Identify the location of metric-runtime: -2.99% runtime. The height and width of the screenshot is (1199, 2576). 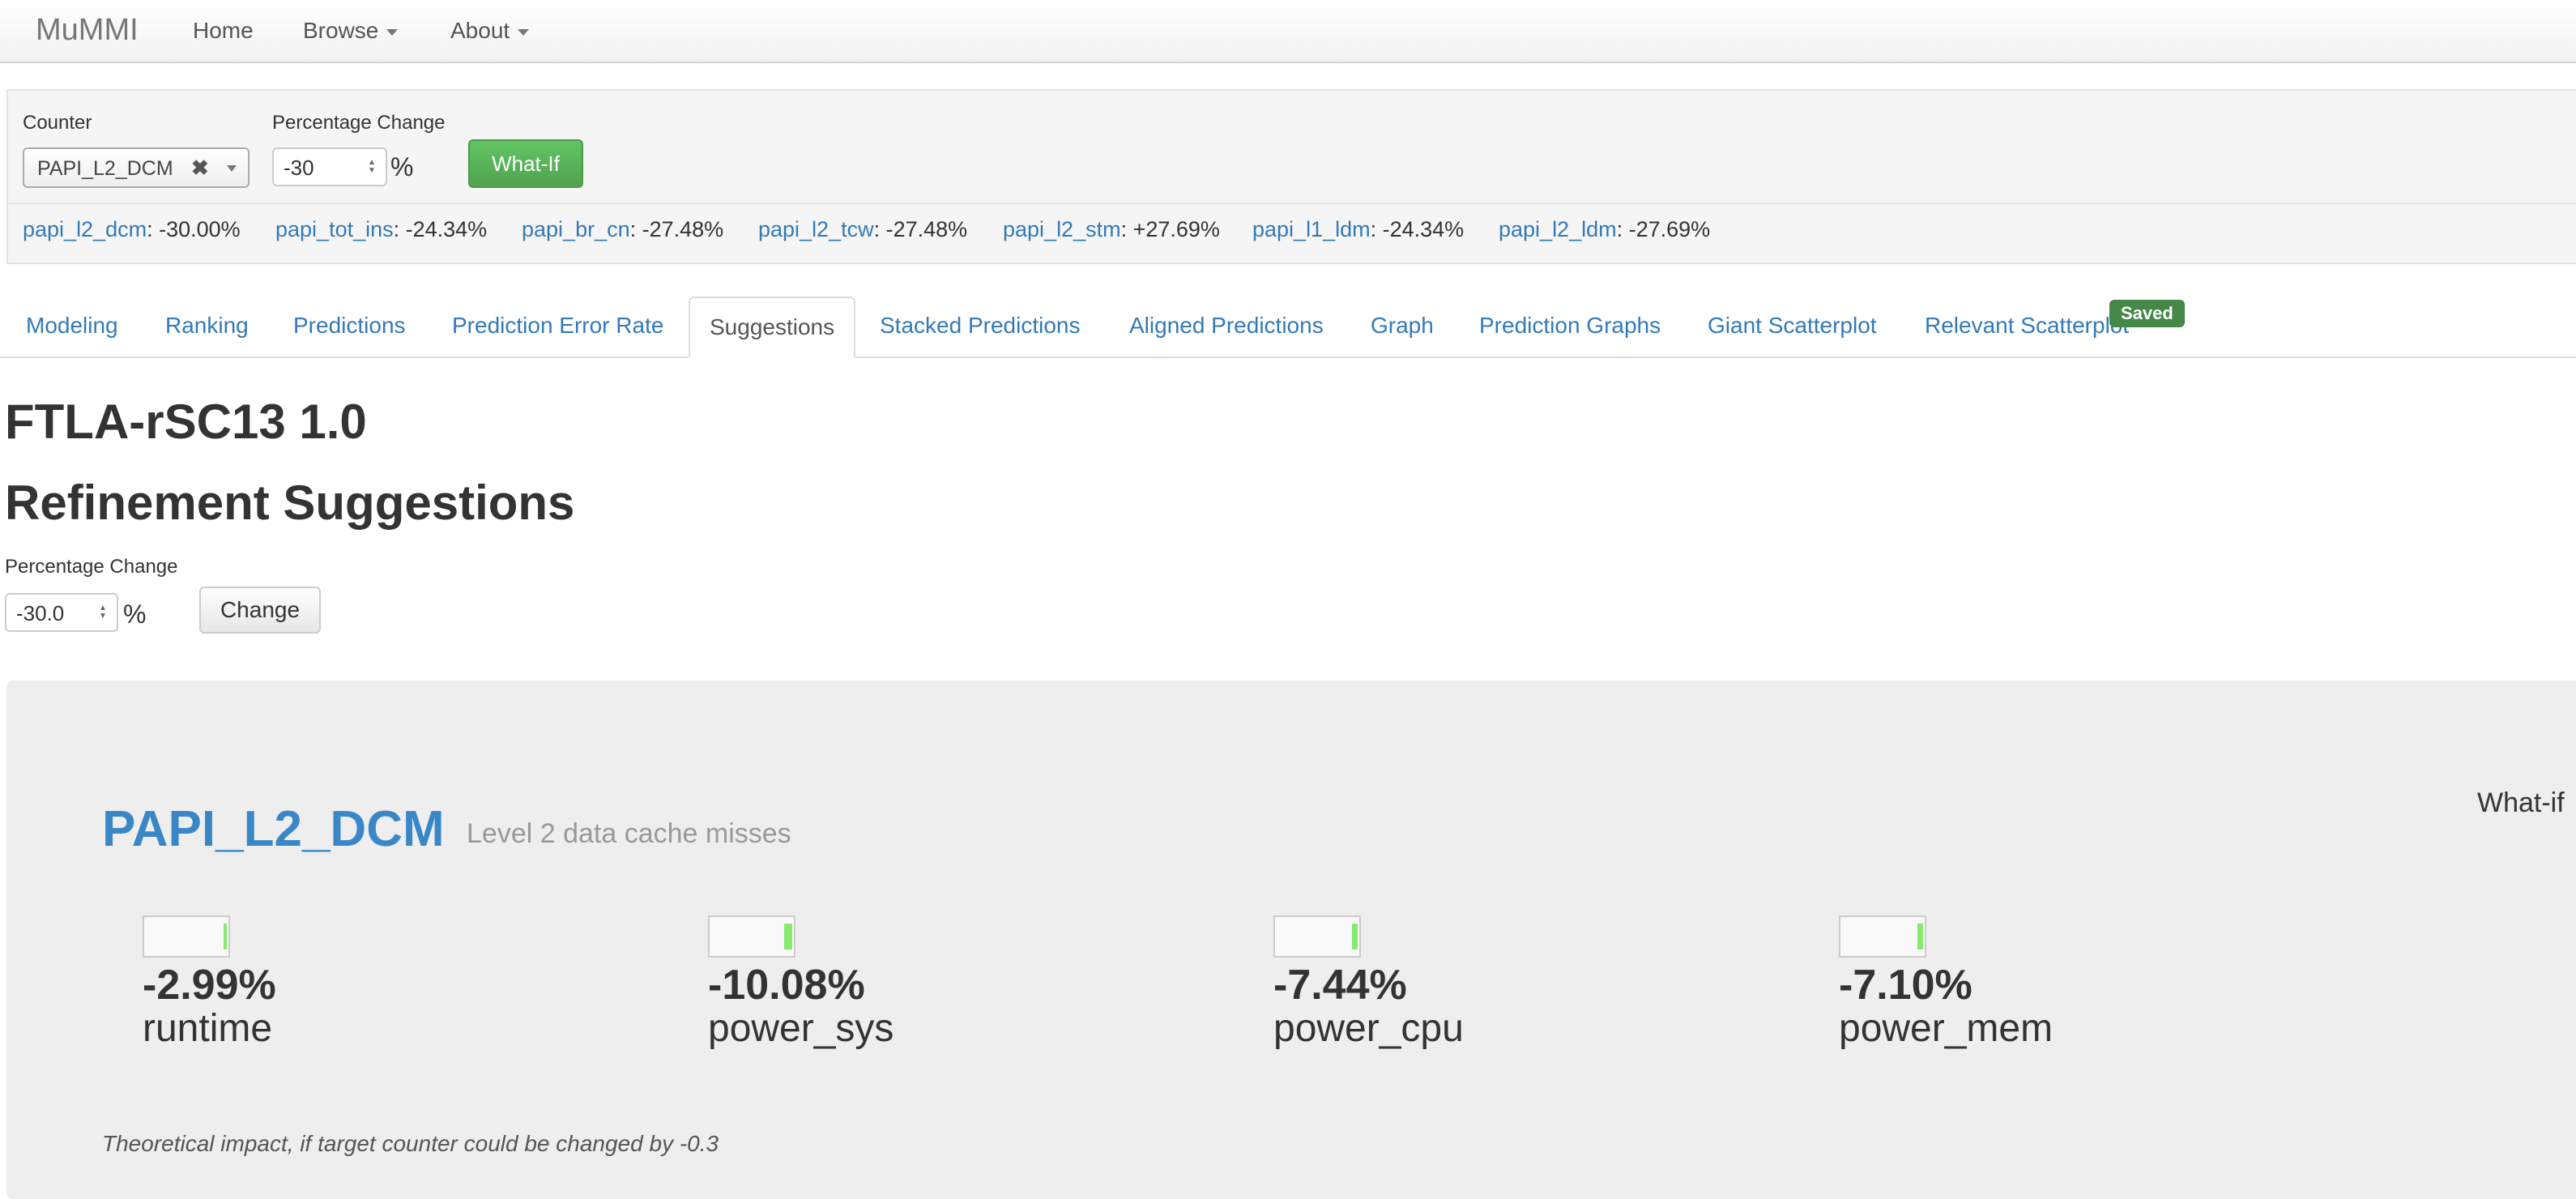
(353, 988).